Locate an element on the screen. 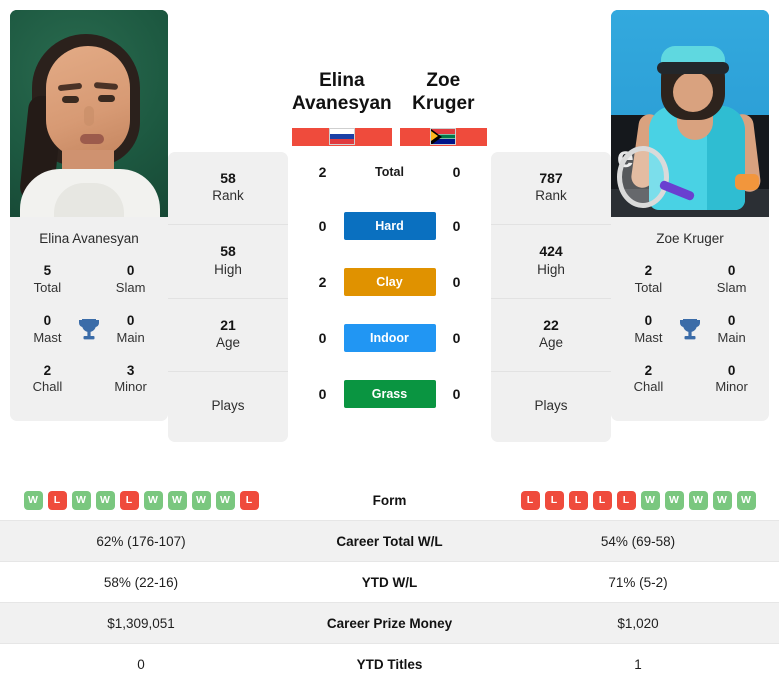 This screenshot has height=699, width=779. stat-total: 5 Total is located at coordinates (47, 280).